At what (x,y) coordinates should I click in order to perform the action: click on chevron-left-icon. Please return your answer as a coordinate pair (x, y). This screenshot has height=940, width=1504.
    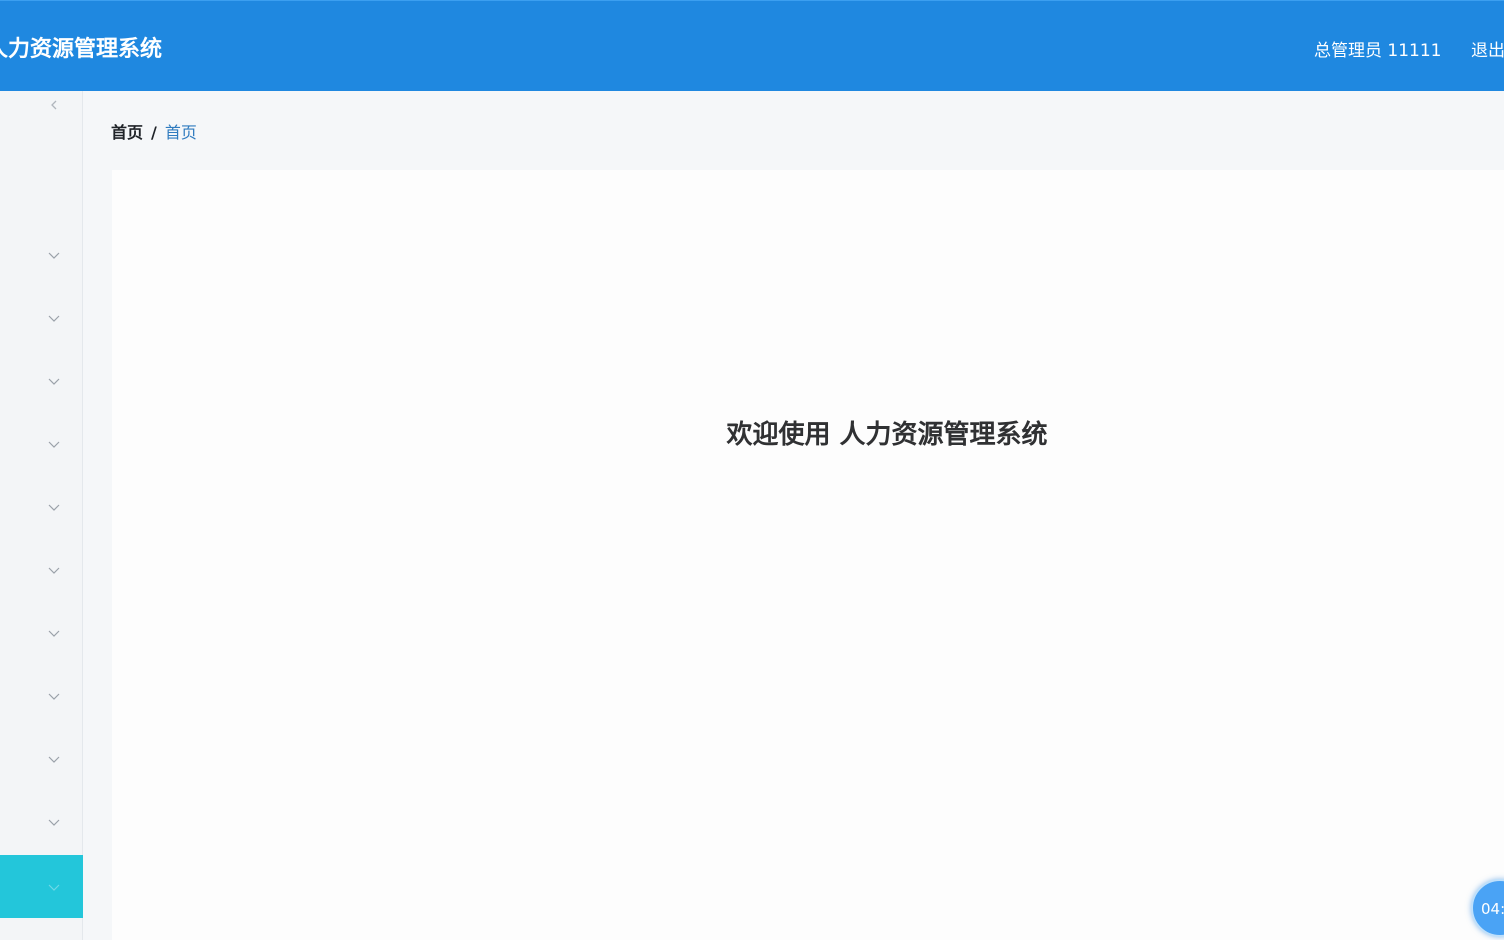
    Looking at the image, I should click on (54, 105).